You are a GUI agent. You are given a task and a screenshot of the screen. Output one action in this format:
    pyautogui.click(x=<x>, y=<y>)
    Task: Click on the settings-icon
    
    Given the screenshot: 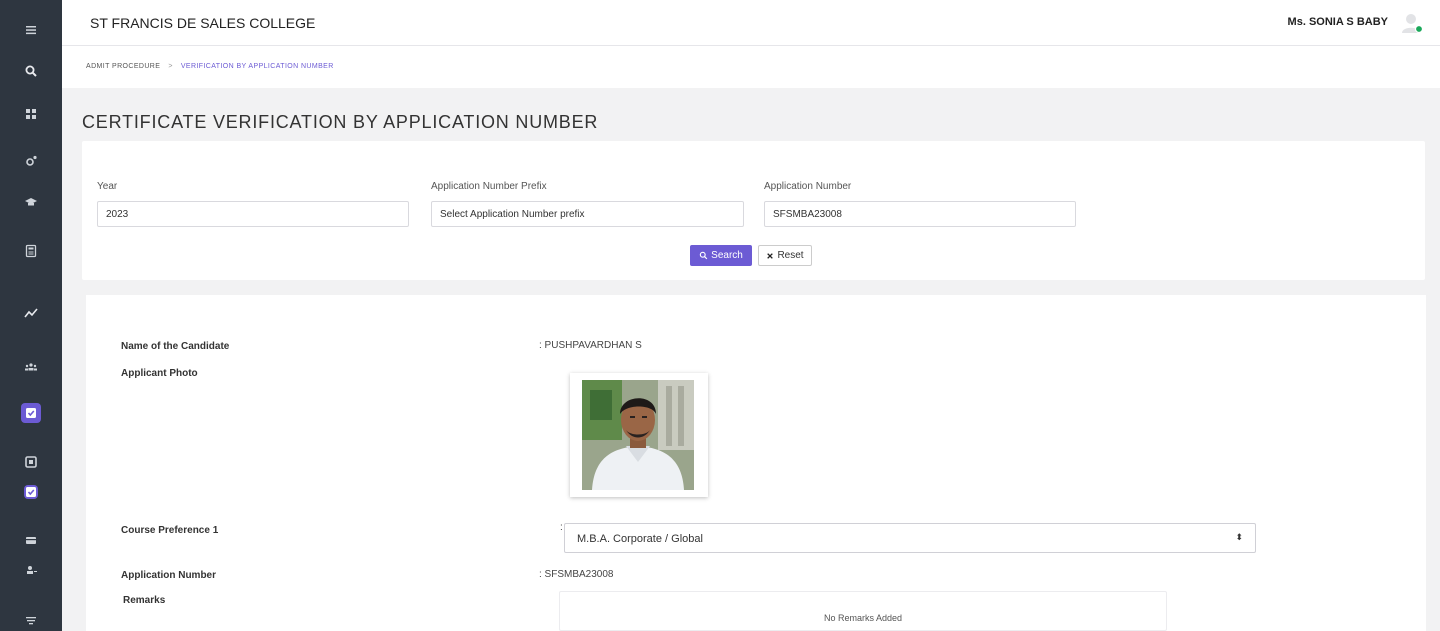 What is the action you would take?
    pyautogui.click(x=31, y=161)
    